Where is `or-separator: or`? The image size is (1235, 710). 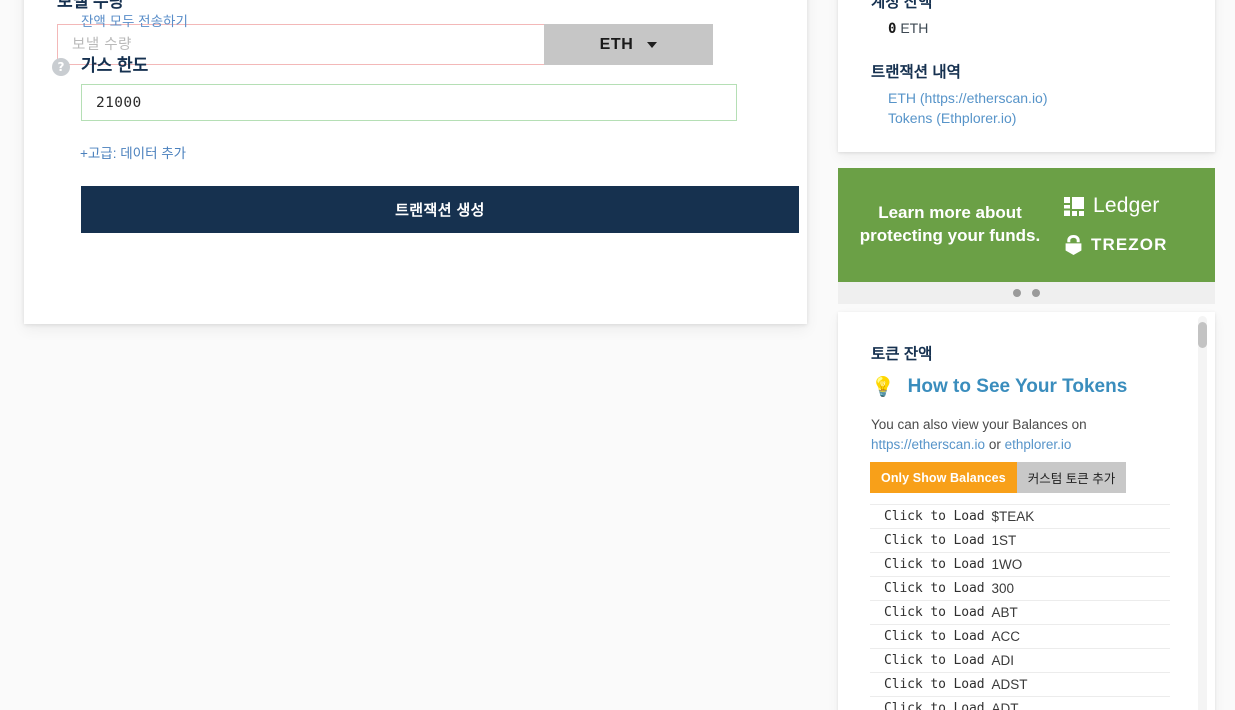 or-separator: or is located at coordinates (995, 444).